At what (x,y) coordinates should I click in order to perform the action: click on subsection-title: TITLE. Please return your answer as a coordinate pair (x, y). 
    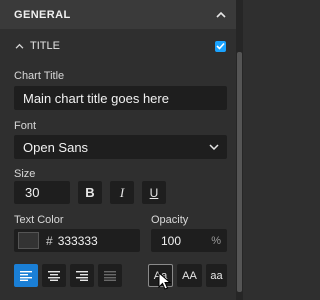
    Looking at the image, I should click on (45, 46).